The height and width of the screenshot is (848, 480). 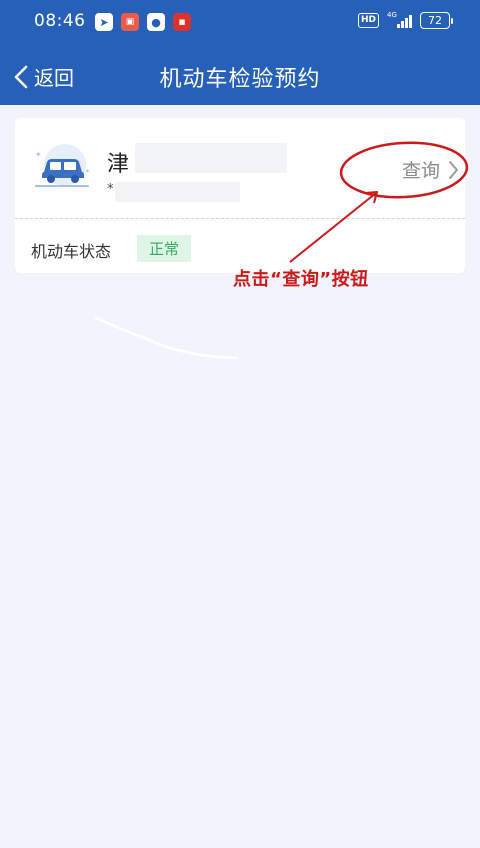 I want to click on vehicle-status-label: 机动车状态, so click(x=71, y=251).